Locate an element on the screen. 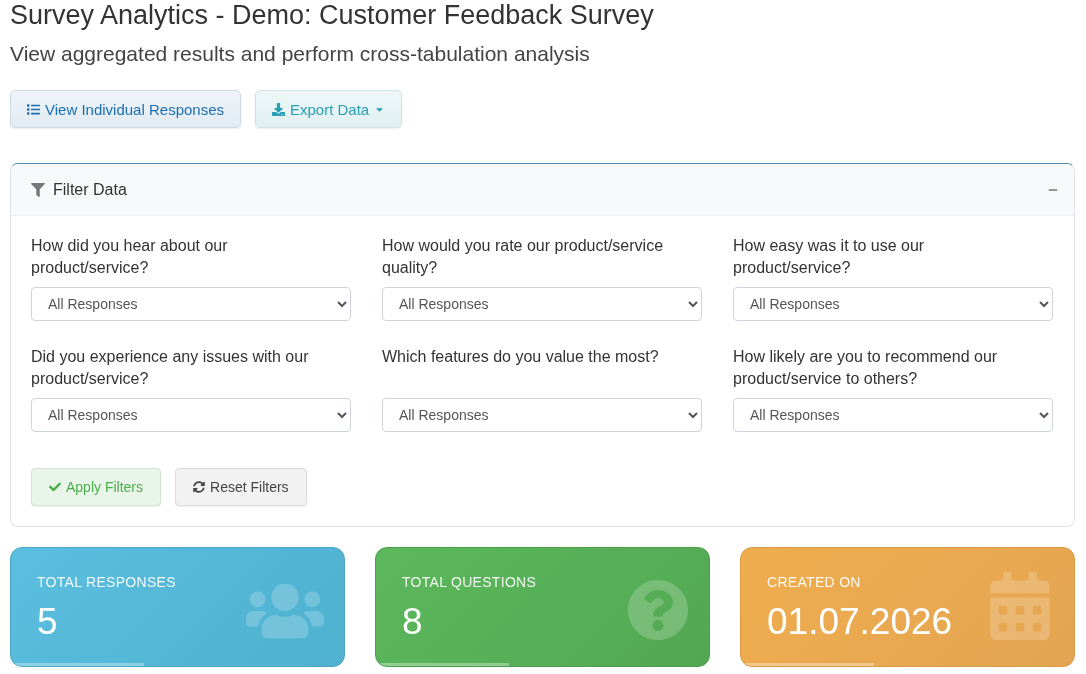  page-subtitle: View aggregated results and perform cross-tabulation analysis is located at coordinates (300, 54).